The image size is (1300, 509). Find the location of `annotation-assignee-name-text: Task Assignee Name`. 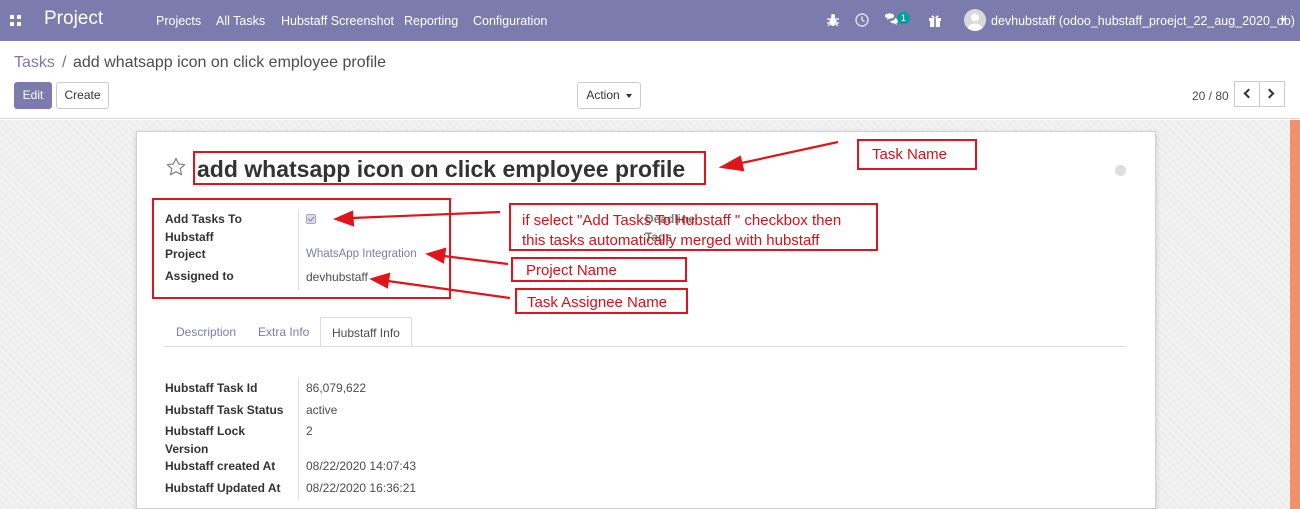

annotation-assignee-name-text: Task Assignee Name is located at coordinates (597, 302).